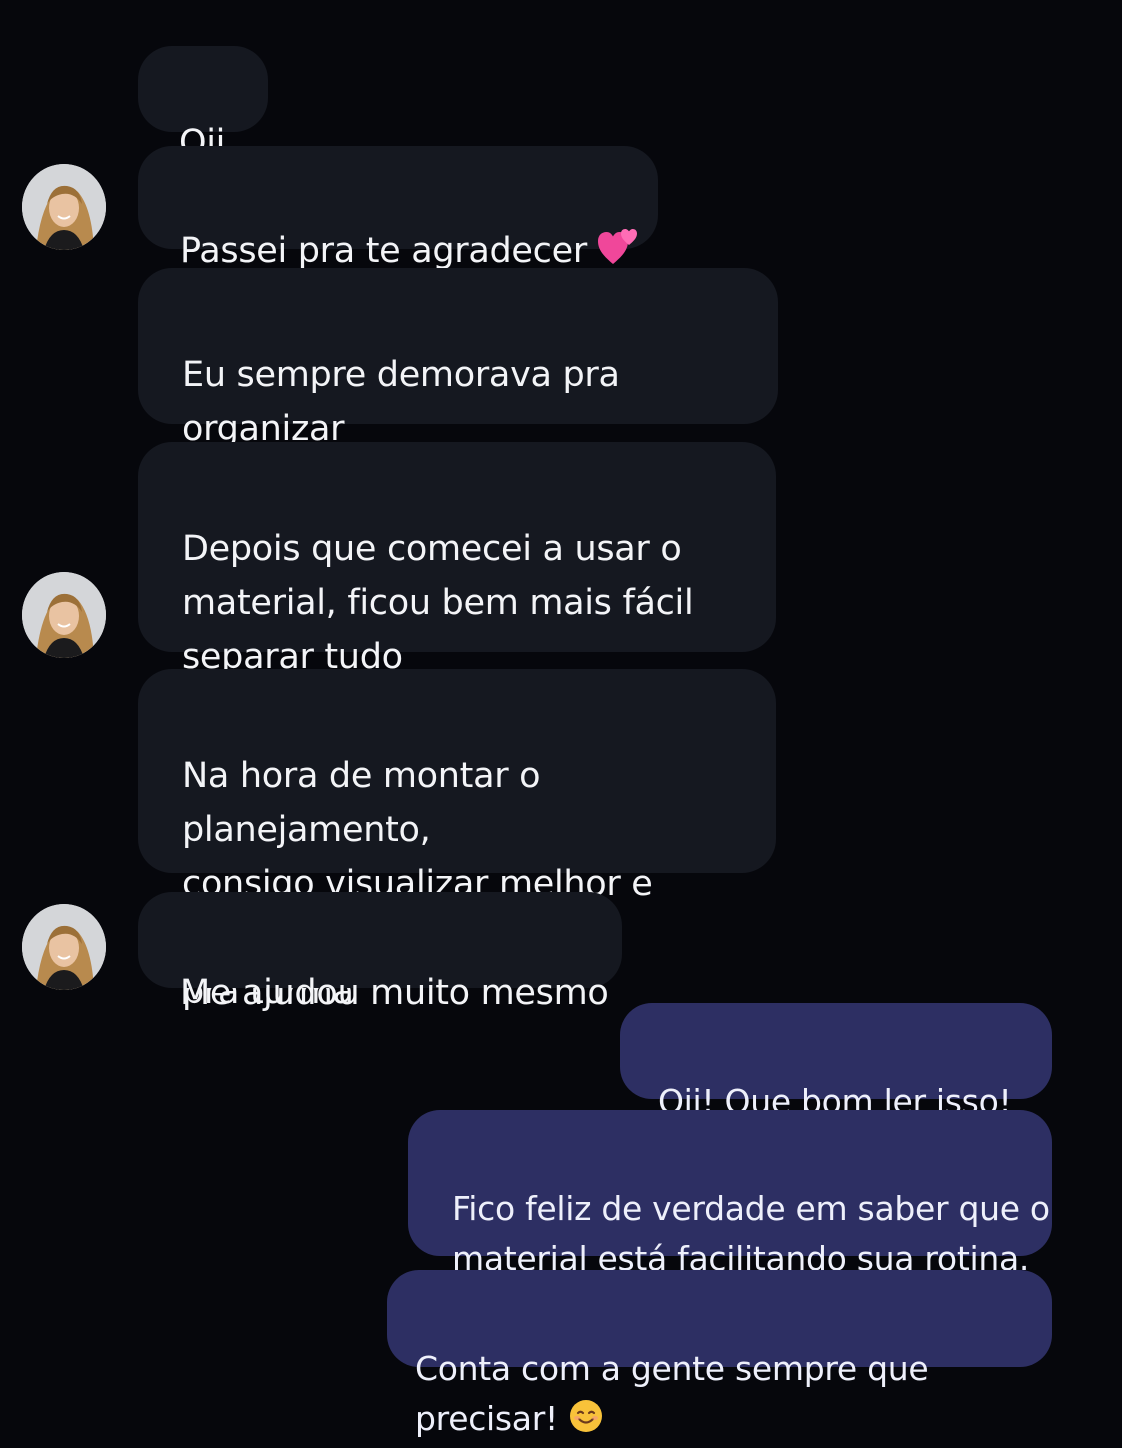 The height and width of the screenshot is (1448, 1122). Describe the element at coordinates (398, 208) in the screenshot. I see `incoming-message: Passei pra te agradecer` at that location.